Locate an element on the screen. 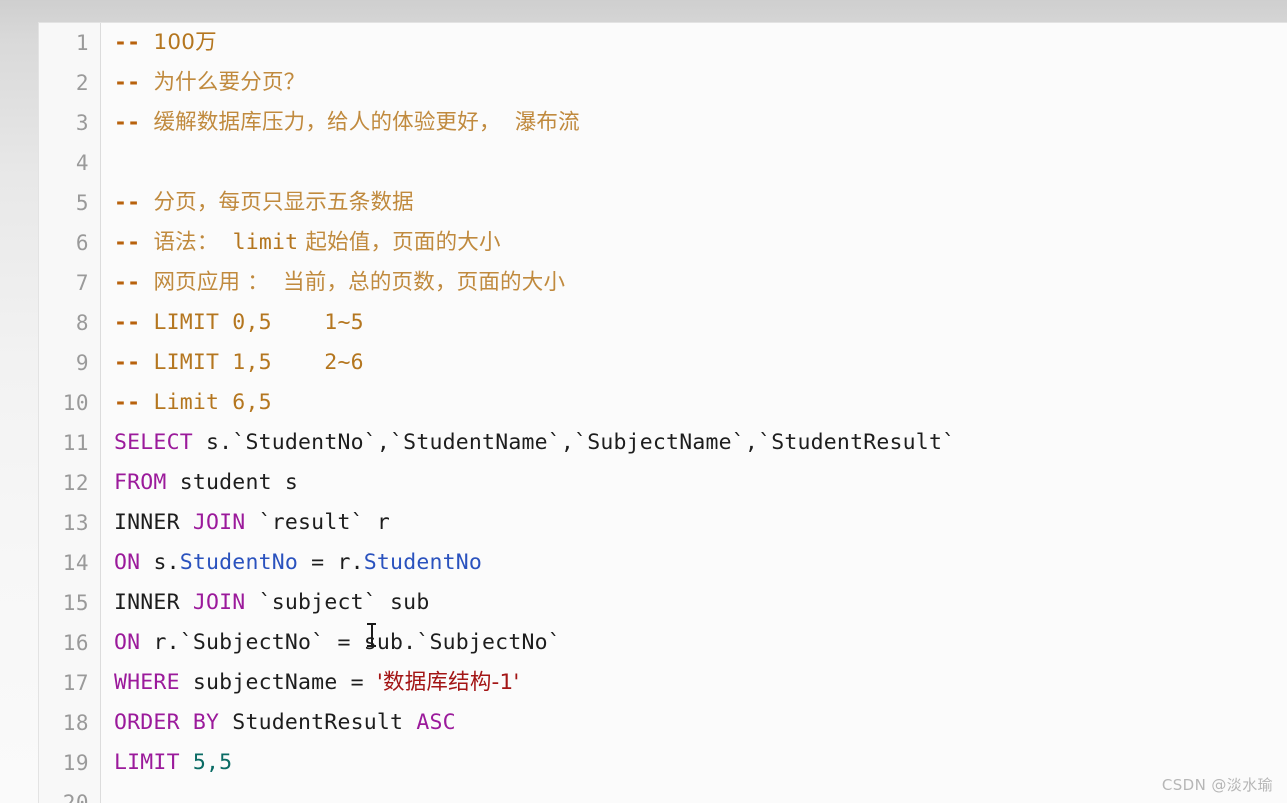 The height and width of the screenshot is (803, 1287). code-line: ON r.`SubjectNo` = sub.`SubjectNo` is located at coordinates (694, 643).